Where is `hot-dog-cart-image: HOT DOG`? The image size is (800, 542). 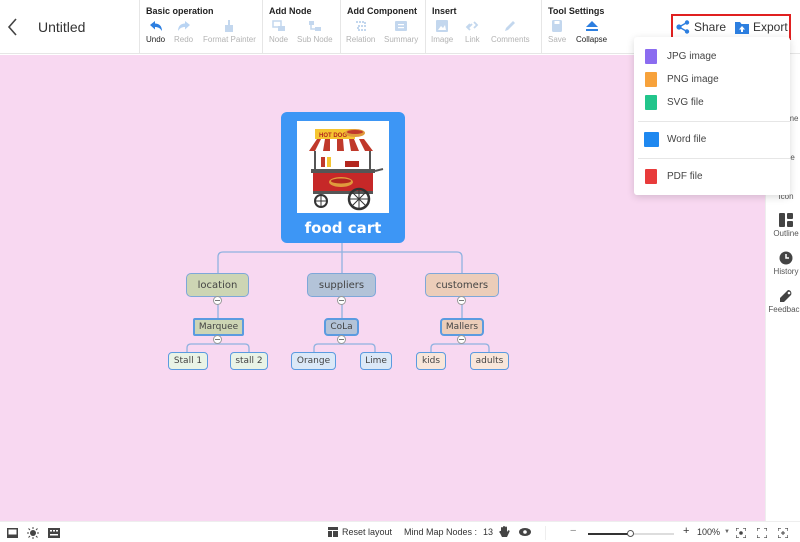
hot-dog-cart-image: HOT DOG is located at coordinates (343, 167).